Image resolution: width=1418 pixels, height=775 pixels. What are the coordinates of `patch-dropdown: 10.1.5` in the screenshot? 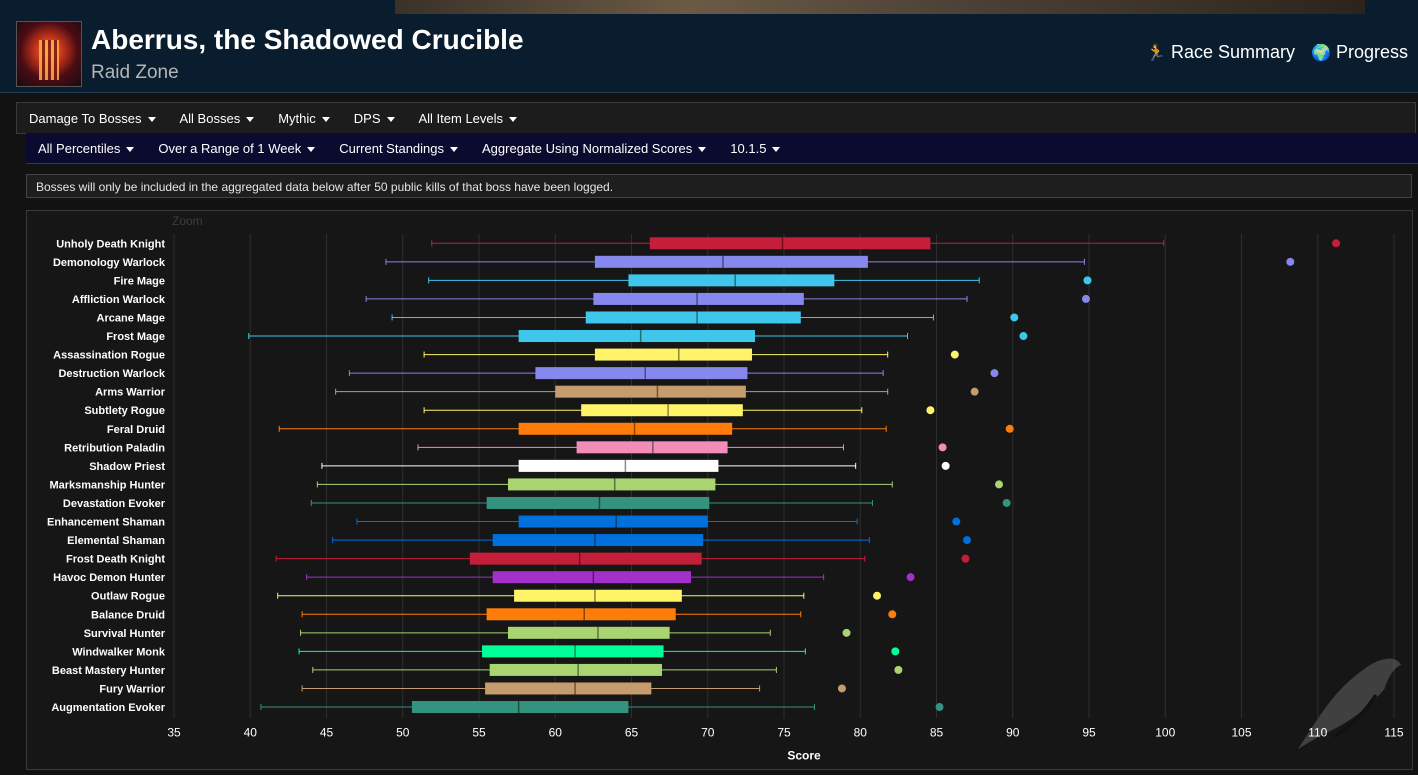 It's located at (755, 148).